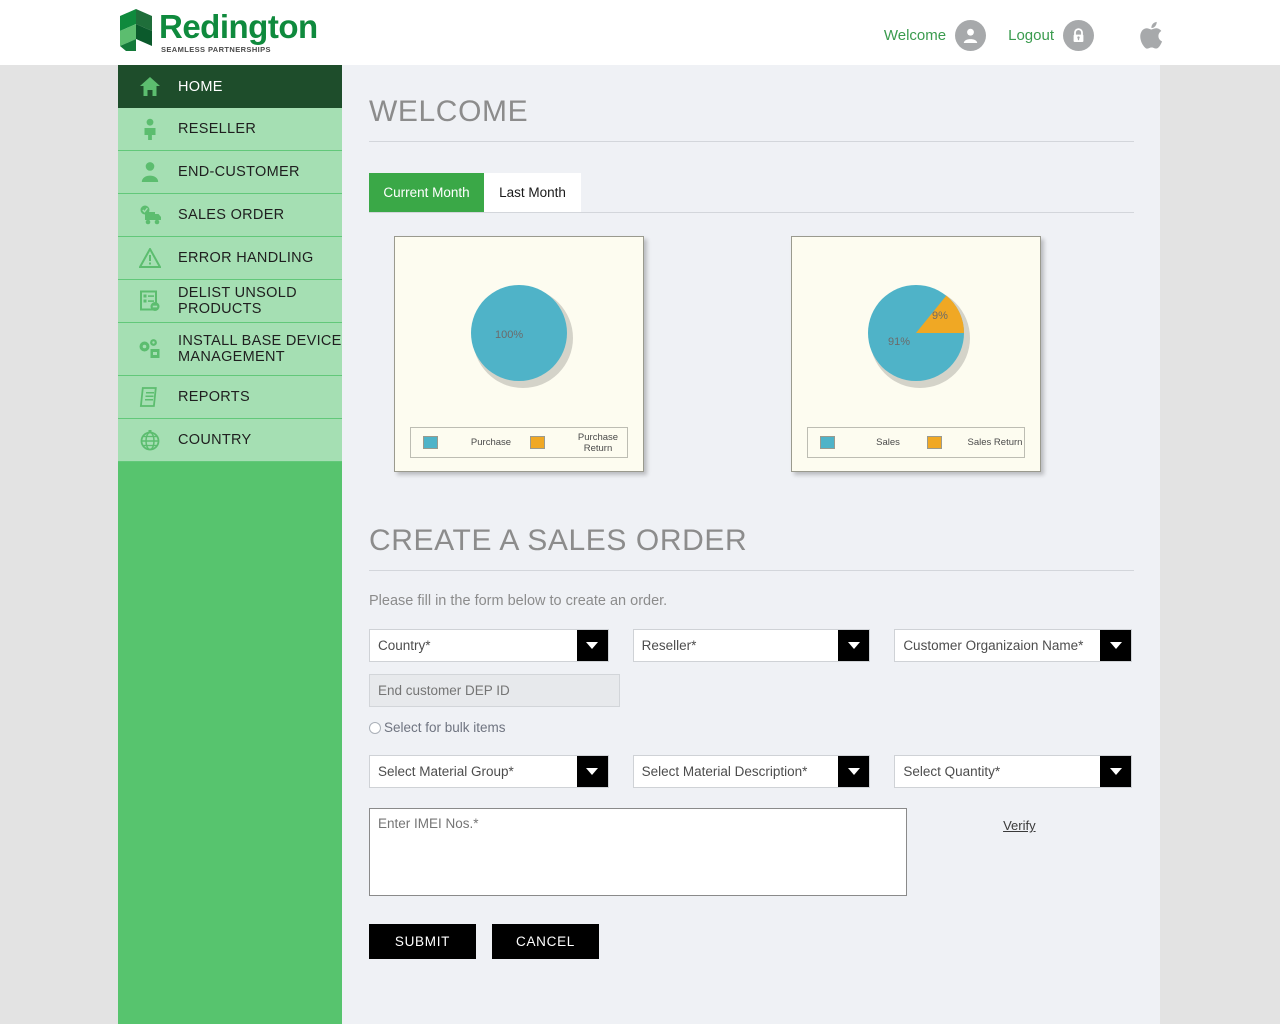 Image resolution: width=1280 pixels, height=1024 pixels. Describe the element at coordinates (952, 771) in the screenshot. I see `quantity-select-value: Select Quantity*` at that location.